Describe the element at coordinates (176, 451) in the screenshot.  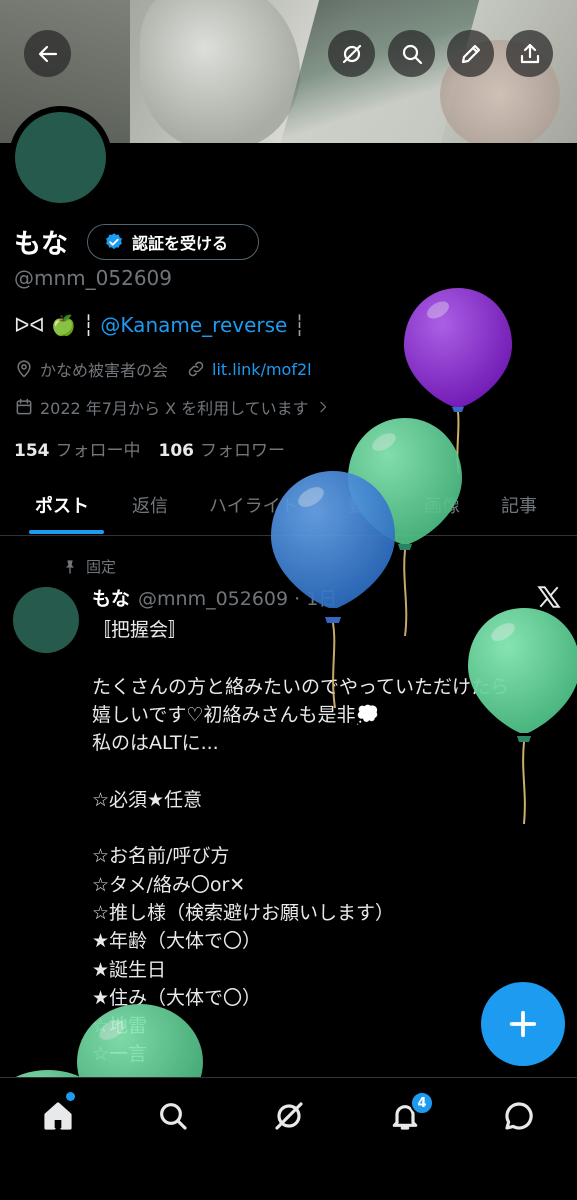
I see `followers-count: 106` at that location.